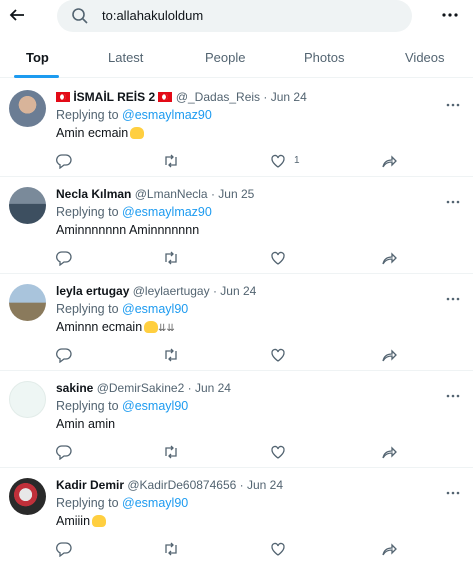 The image size is (473, 561). I want to click on search-icon, so click(80, 16).